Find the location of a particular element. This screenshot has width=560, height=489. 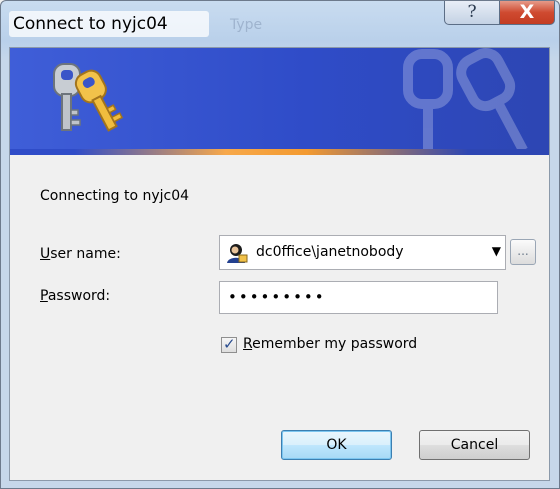

remember-password-label: Remember my password is located at coordinates (330, 344).